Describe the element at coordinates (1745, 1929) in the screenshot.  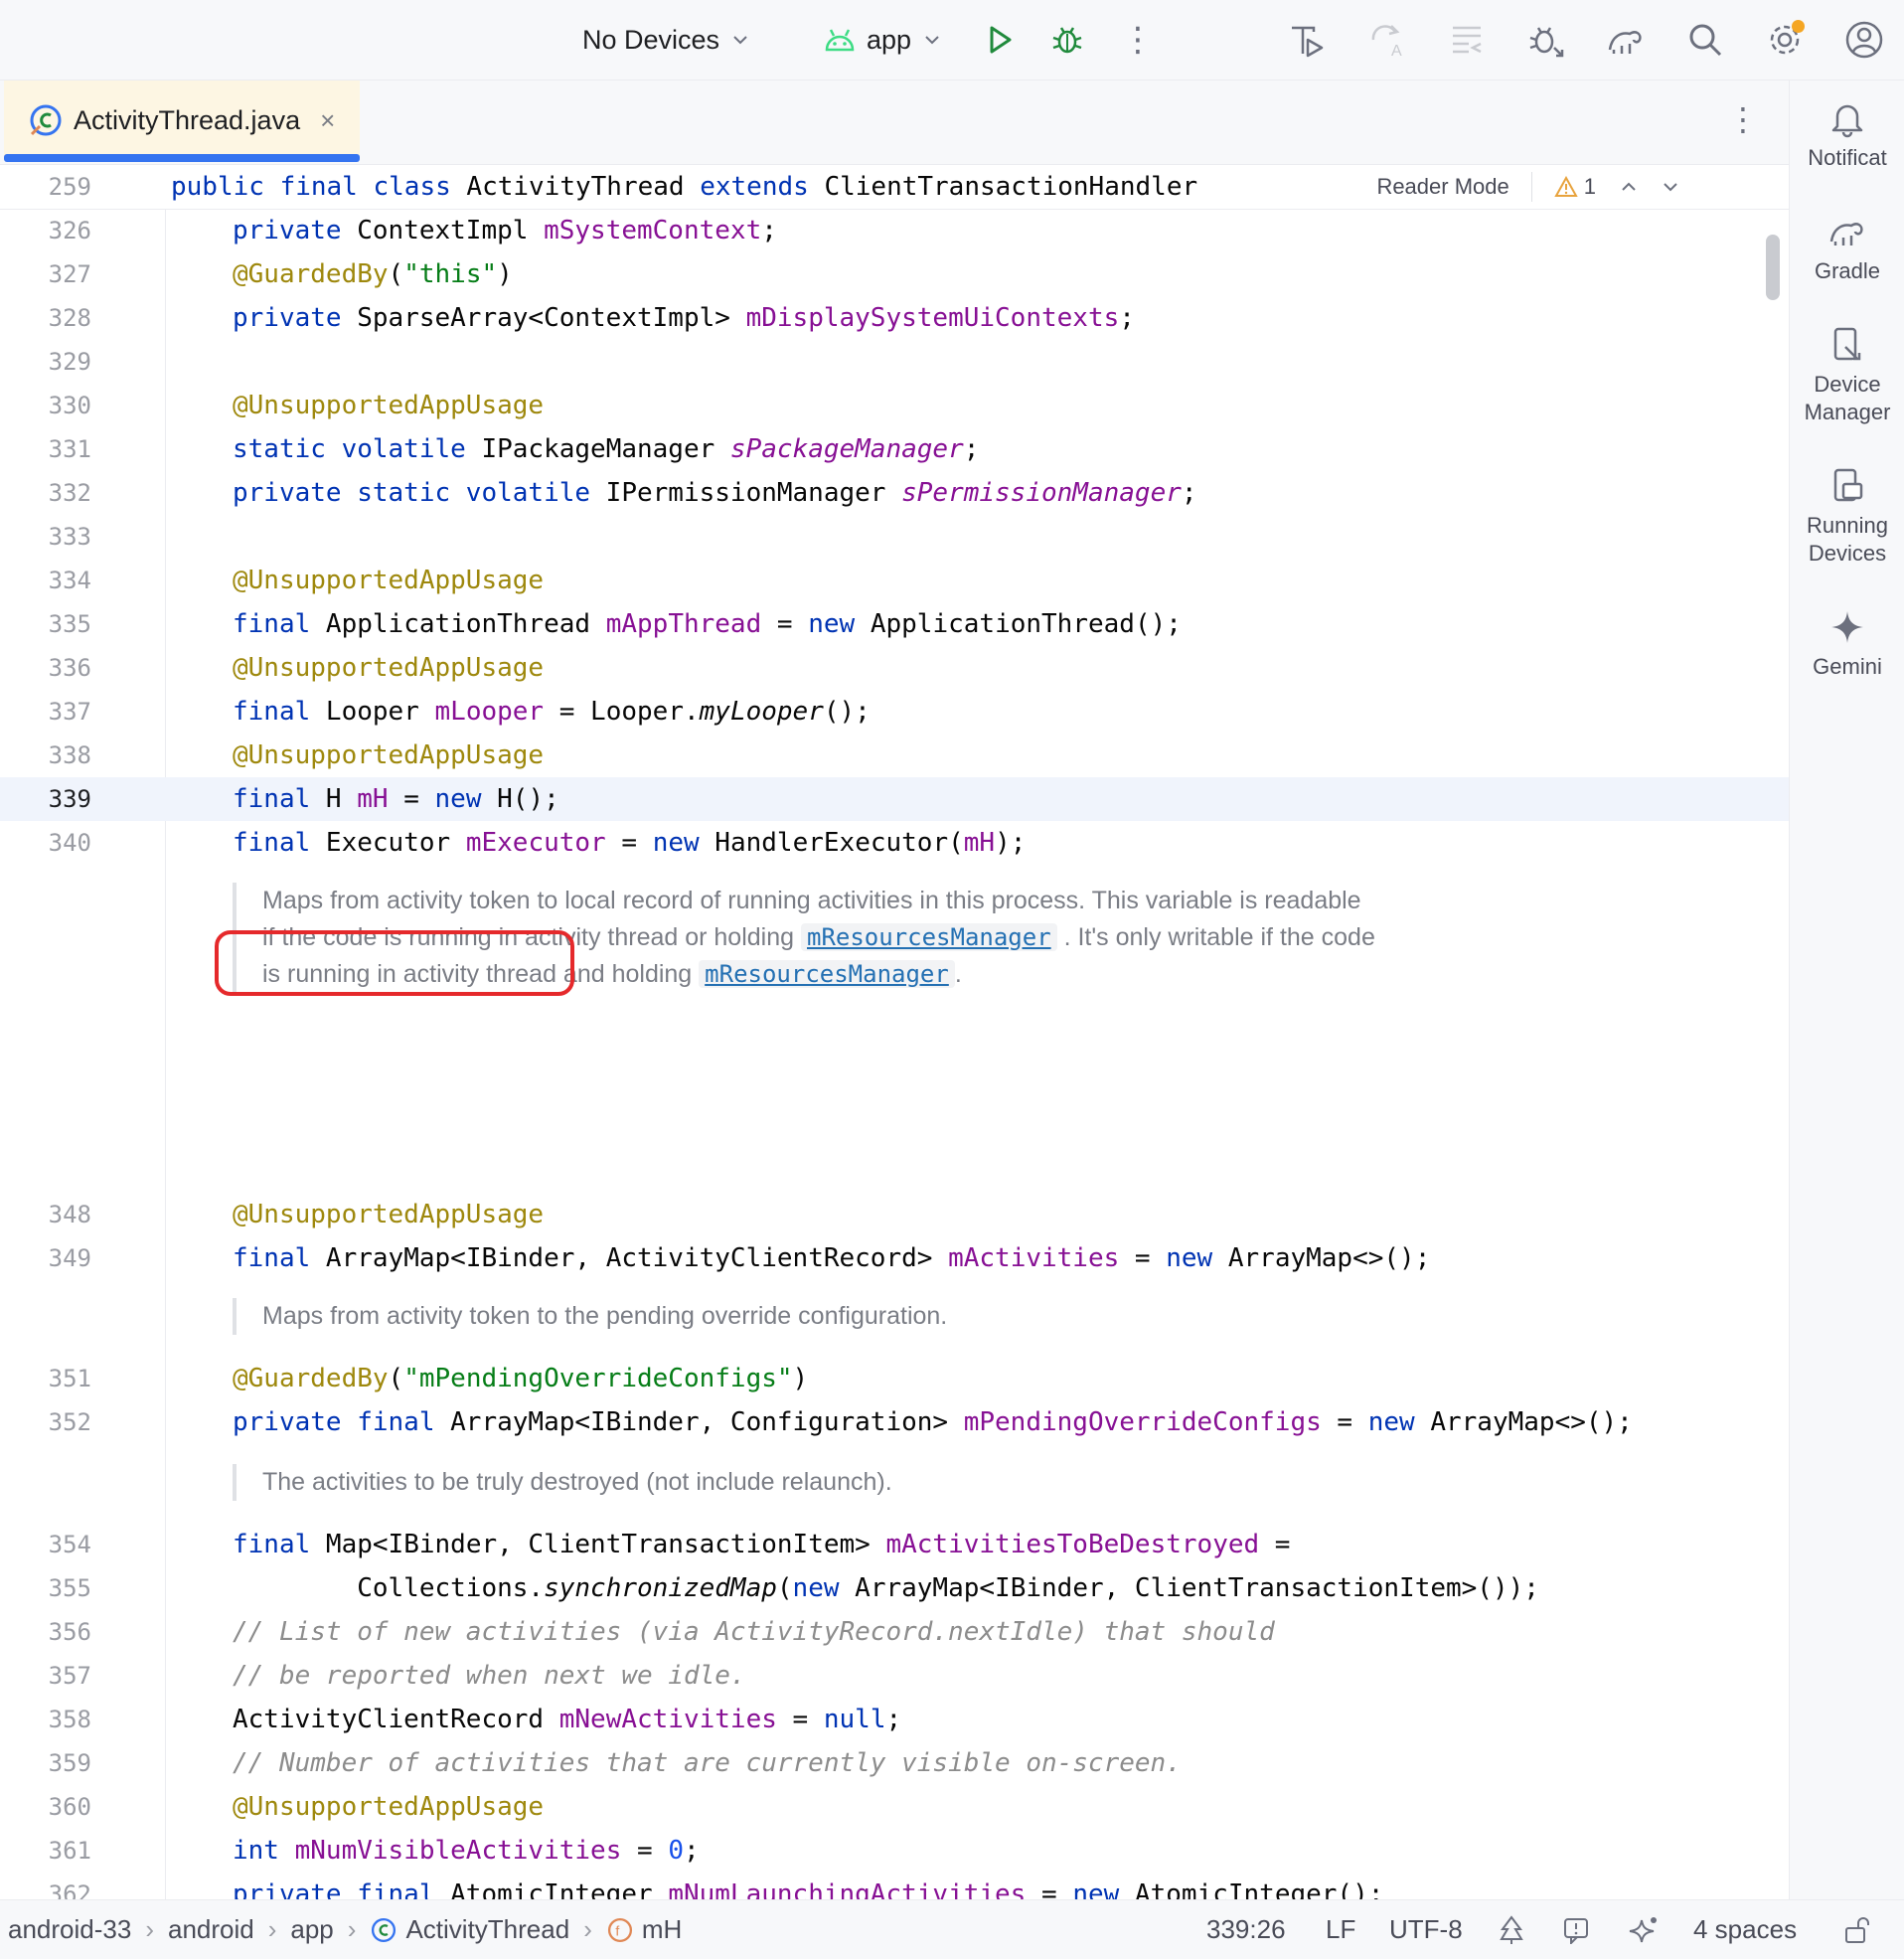
I see `indent-setting: 4 spaces` at that location.